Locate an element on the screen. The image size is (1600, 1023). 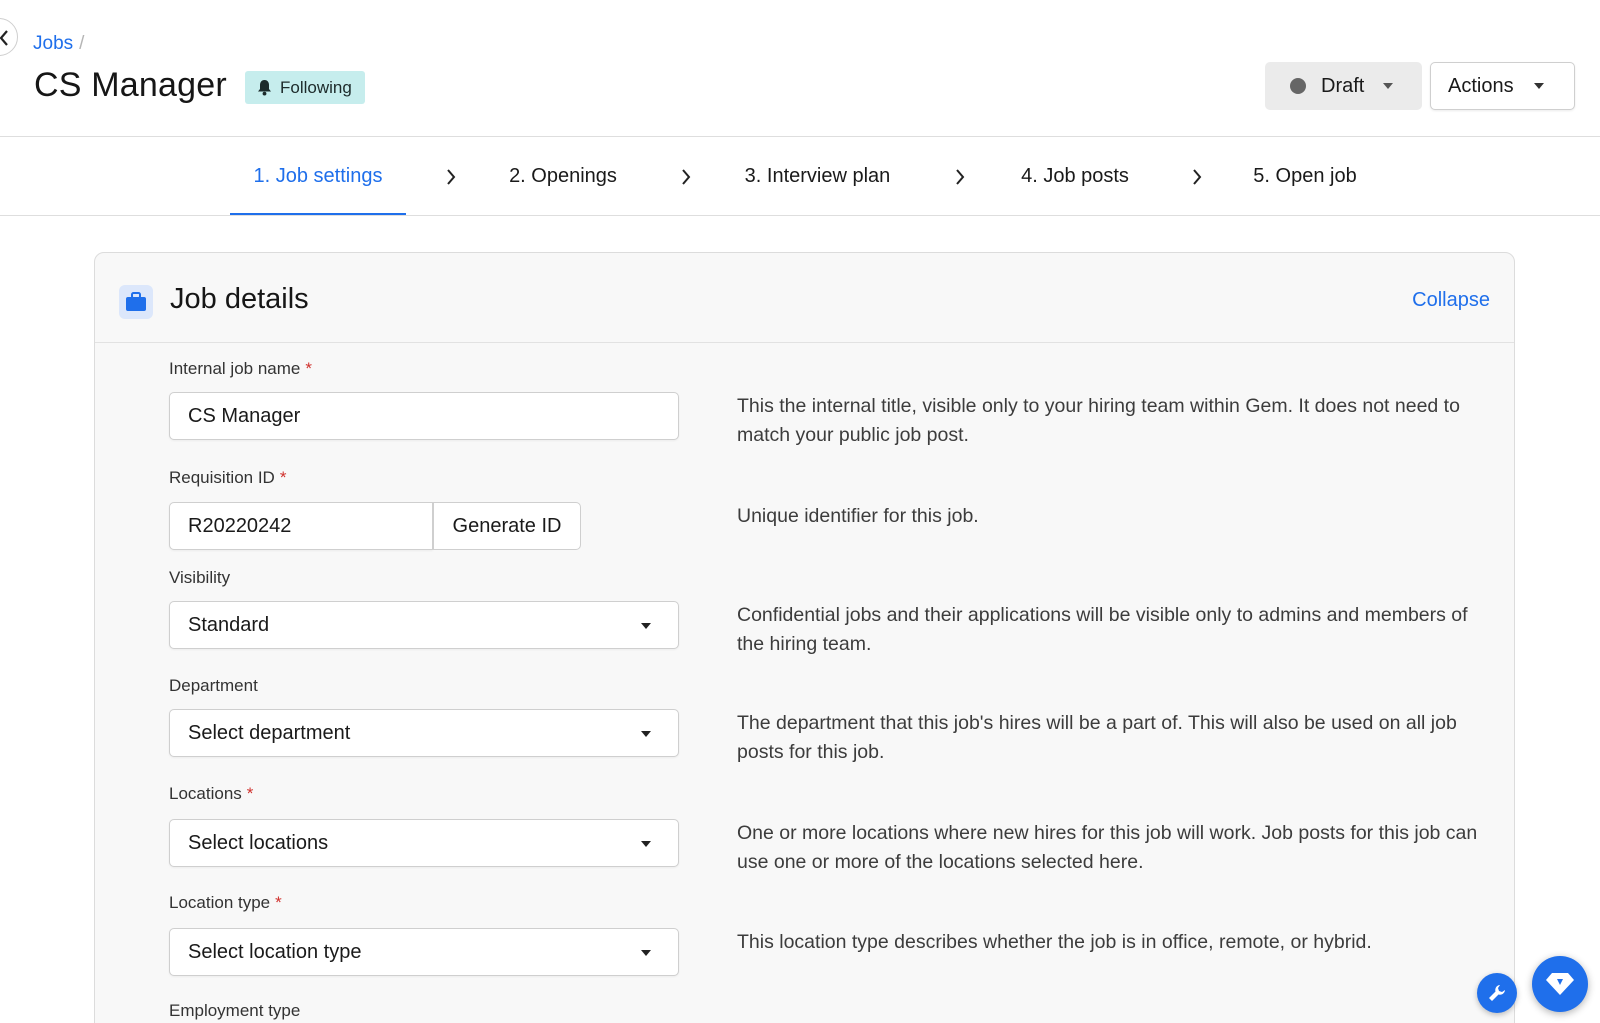
location-type-label: Location type * is located at coordinates (225, 903).